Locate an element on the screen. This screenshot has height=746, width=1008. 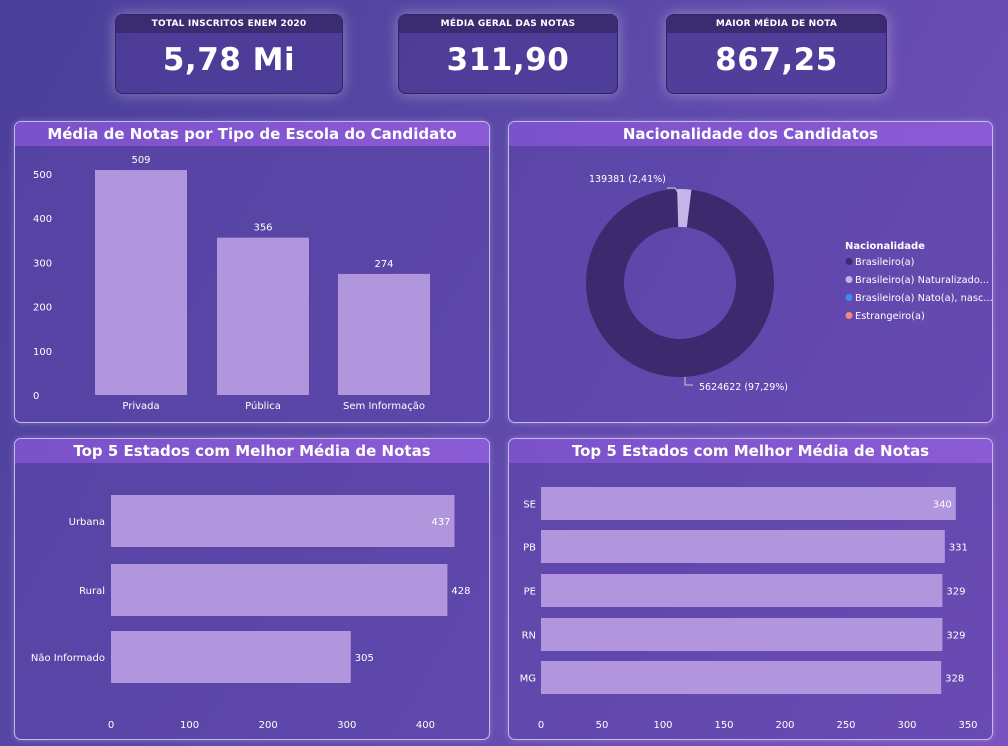
data-label: 509 is located at coordinates (140, 160).